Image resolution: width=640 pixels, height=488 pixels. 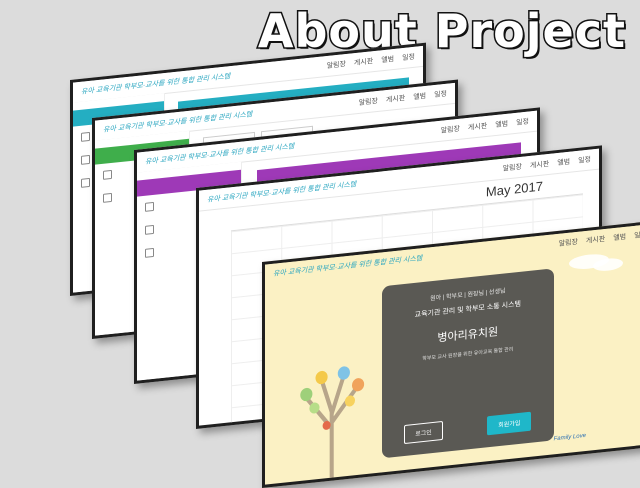 I want to click on tree-illustration, so click(x=331, y=422).